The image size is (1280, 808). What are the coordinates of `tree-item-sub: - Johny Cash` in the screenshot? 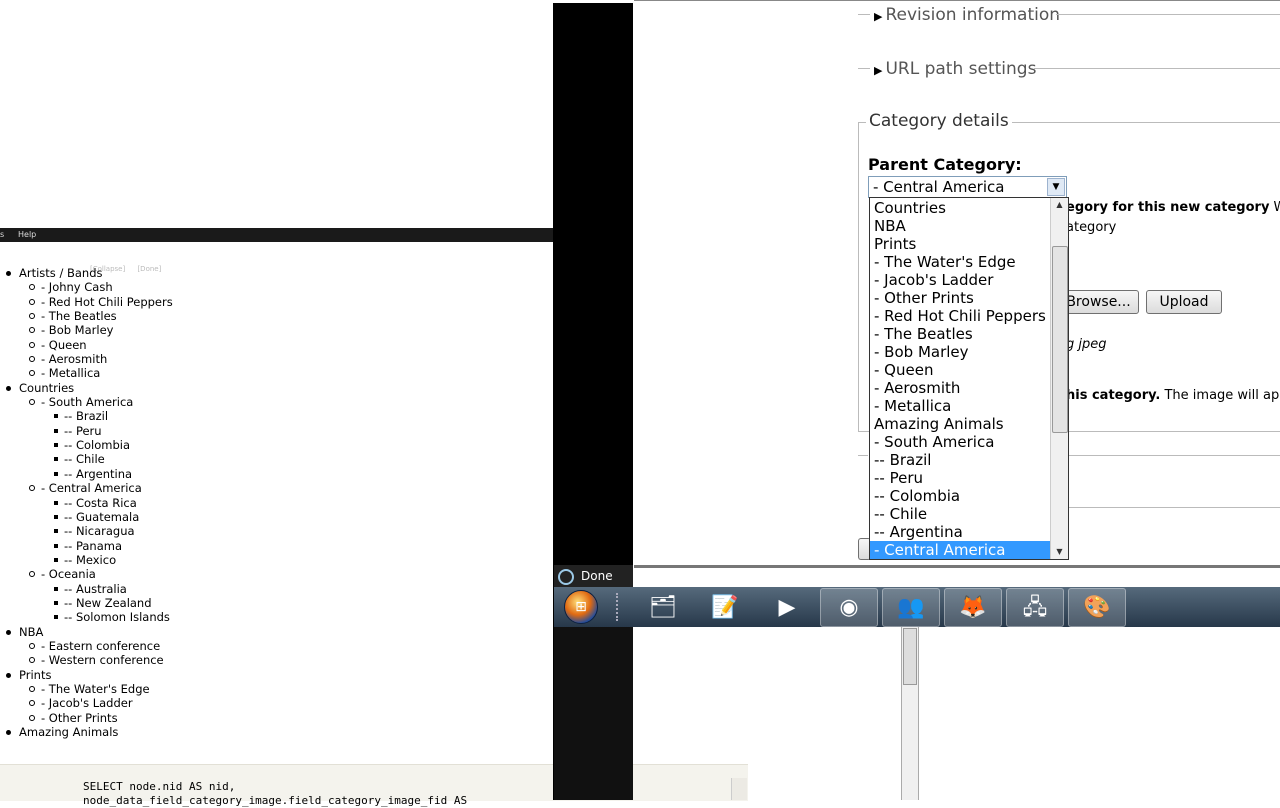 It's located at (276, 287).